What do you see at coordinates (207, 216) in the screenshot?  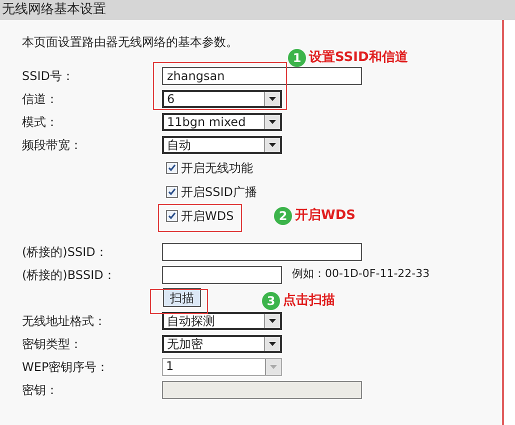 I see `checkbox-label: 开启WDS` at bounding box center [207, 216].